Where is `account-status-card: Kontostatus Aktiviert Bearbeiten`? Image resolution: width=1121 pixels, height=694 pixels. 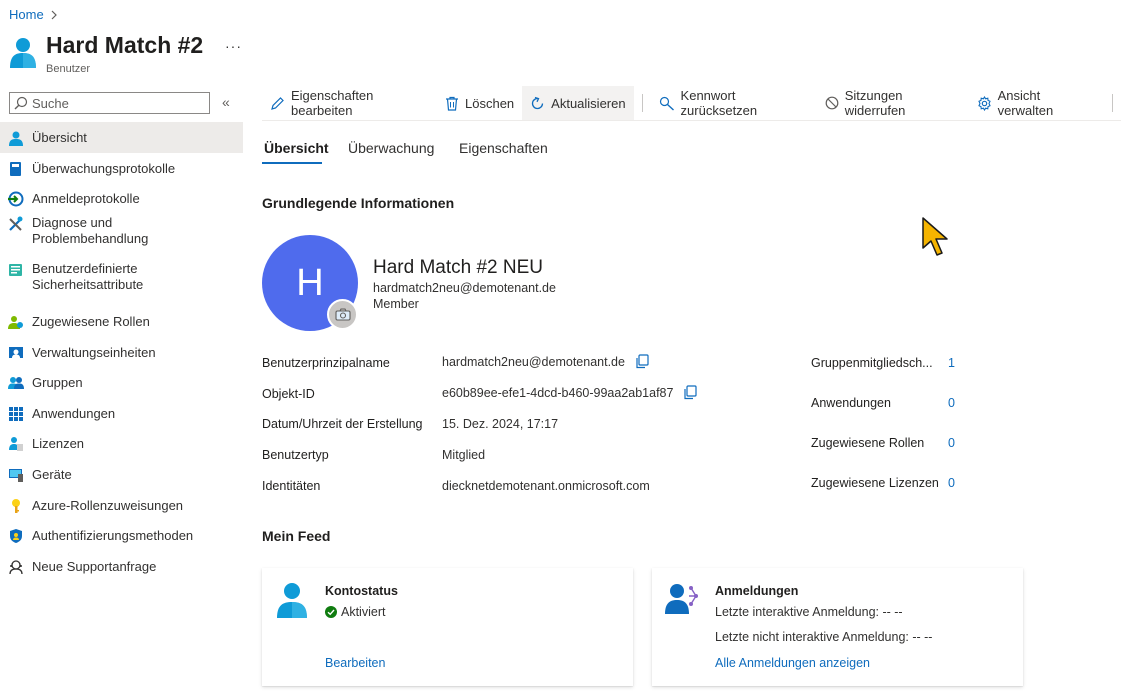
account-status-card: Kontostatus Aktiviert Bearbeiten is located at coordinates (447, 627).